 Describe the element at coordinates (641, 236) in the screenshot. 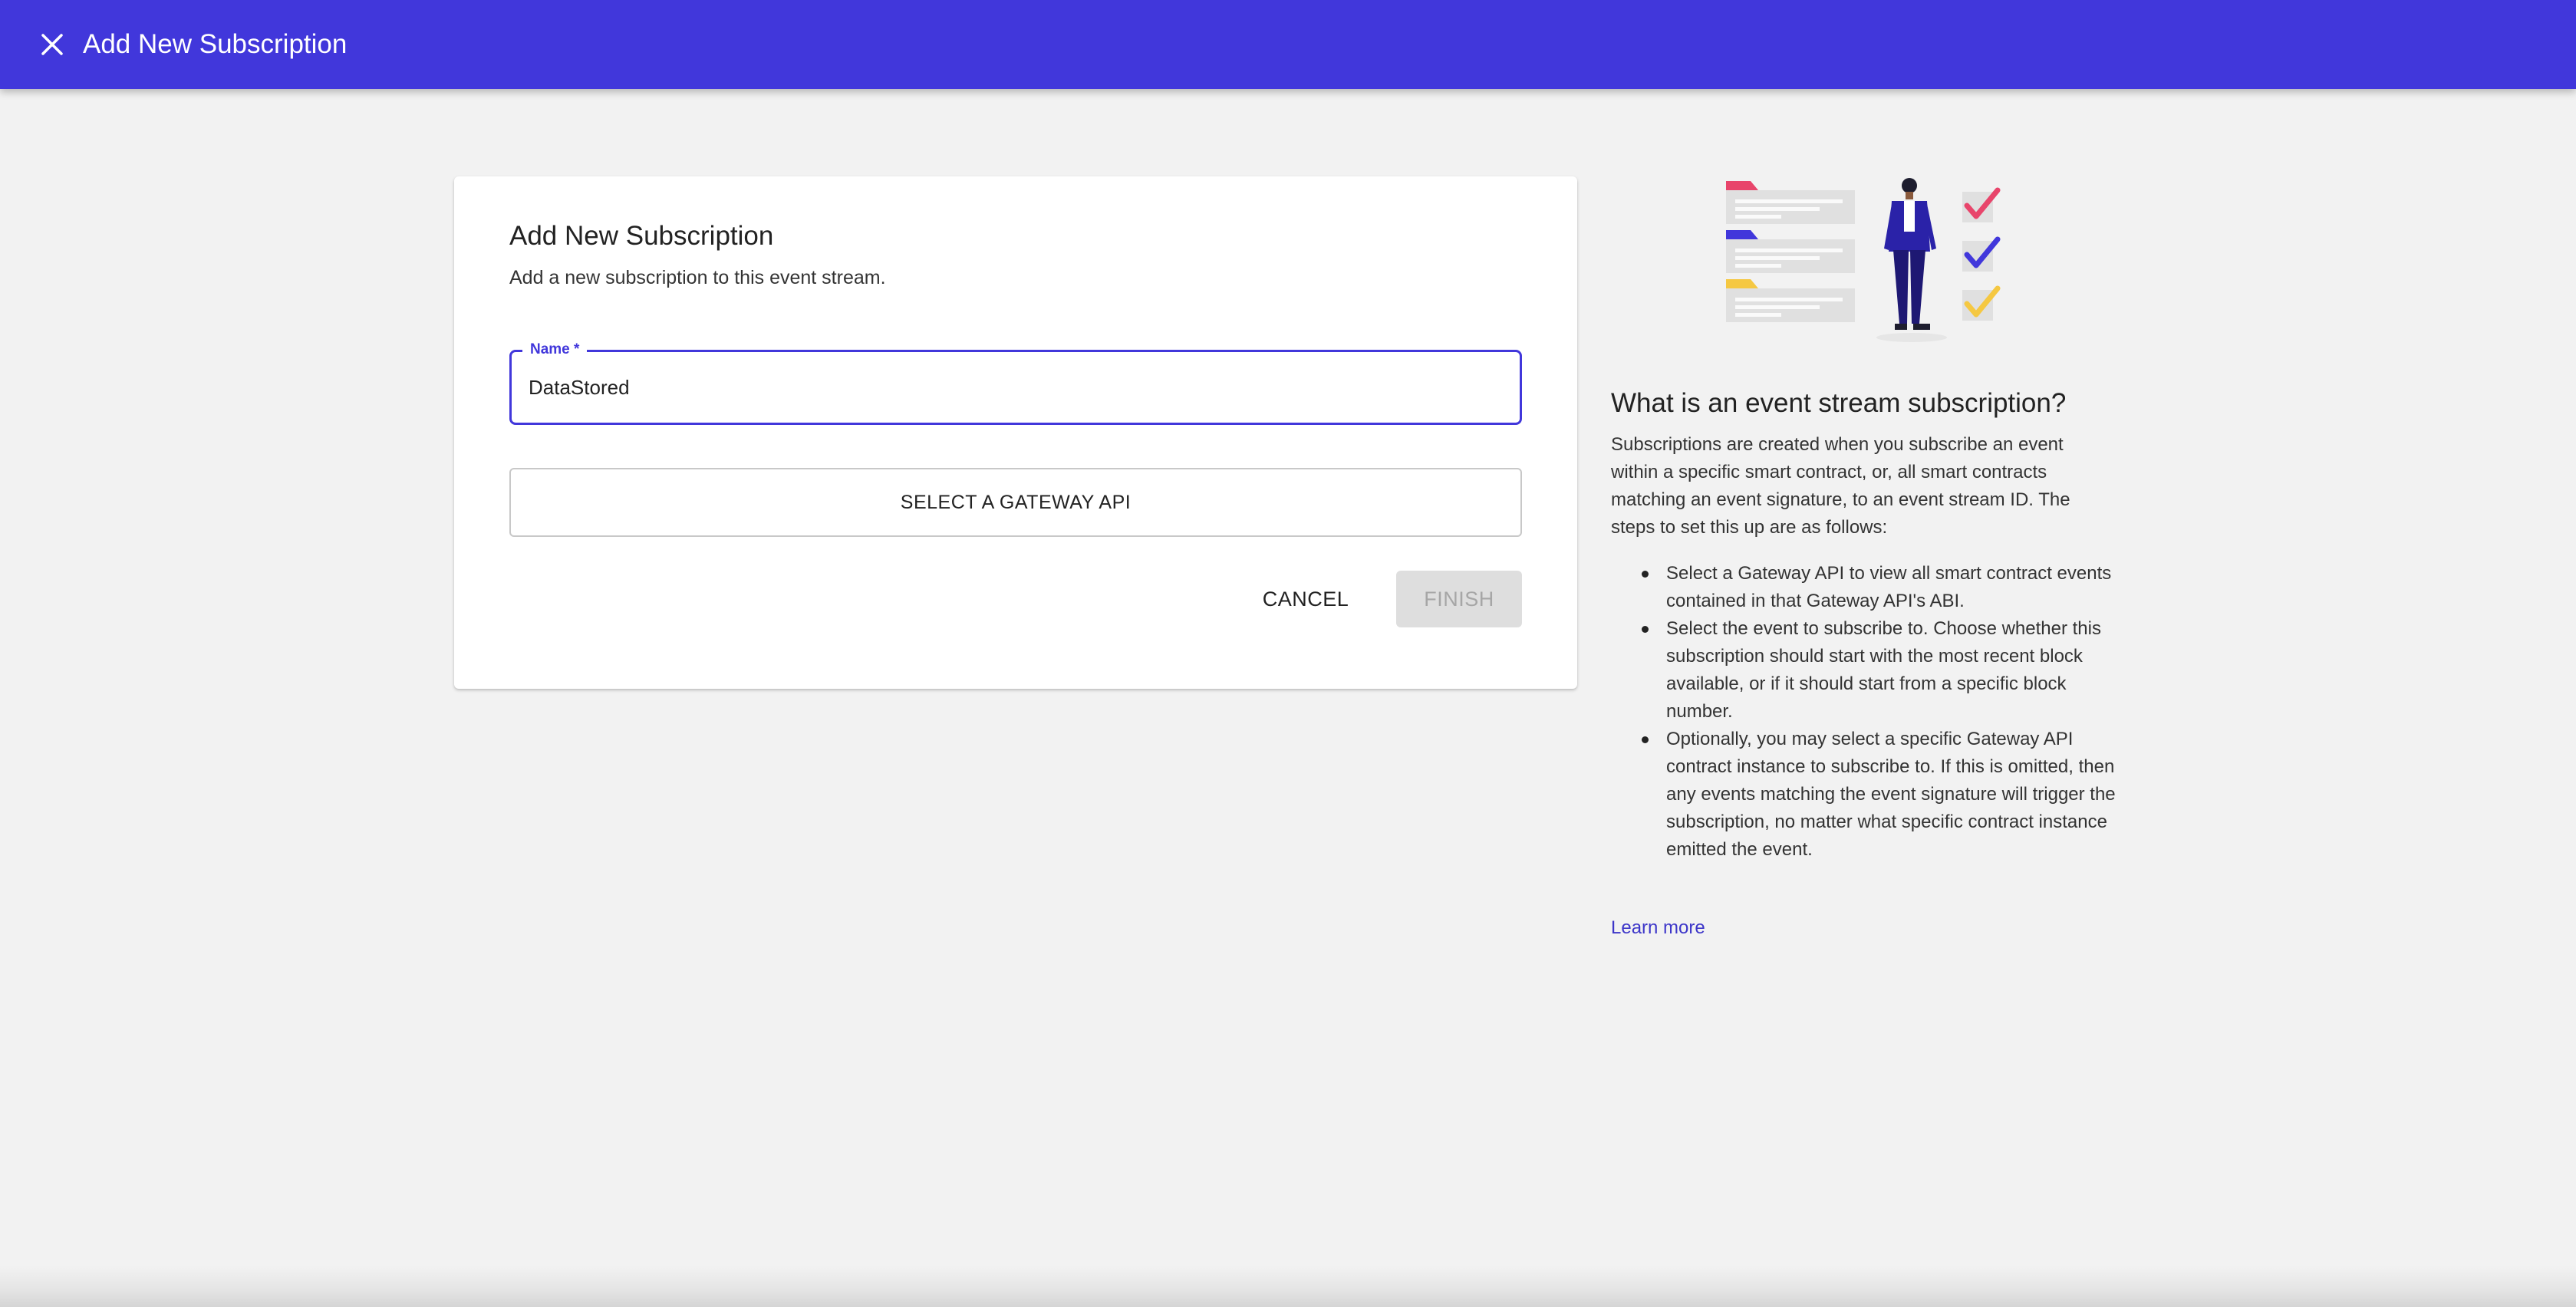

I see `card-title: Add New Subscription` at that location.